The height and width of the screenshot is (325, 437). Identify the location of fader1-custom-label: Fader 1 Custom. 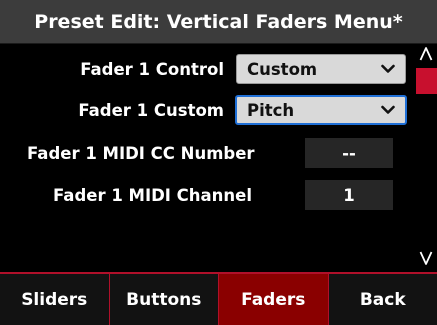
(151, 110).